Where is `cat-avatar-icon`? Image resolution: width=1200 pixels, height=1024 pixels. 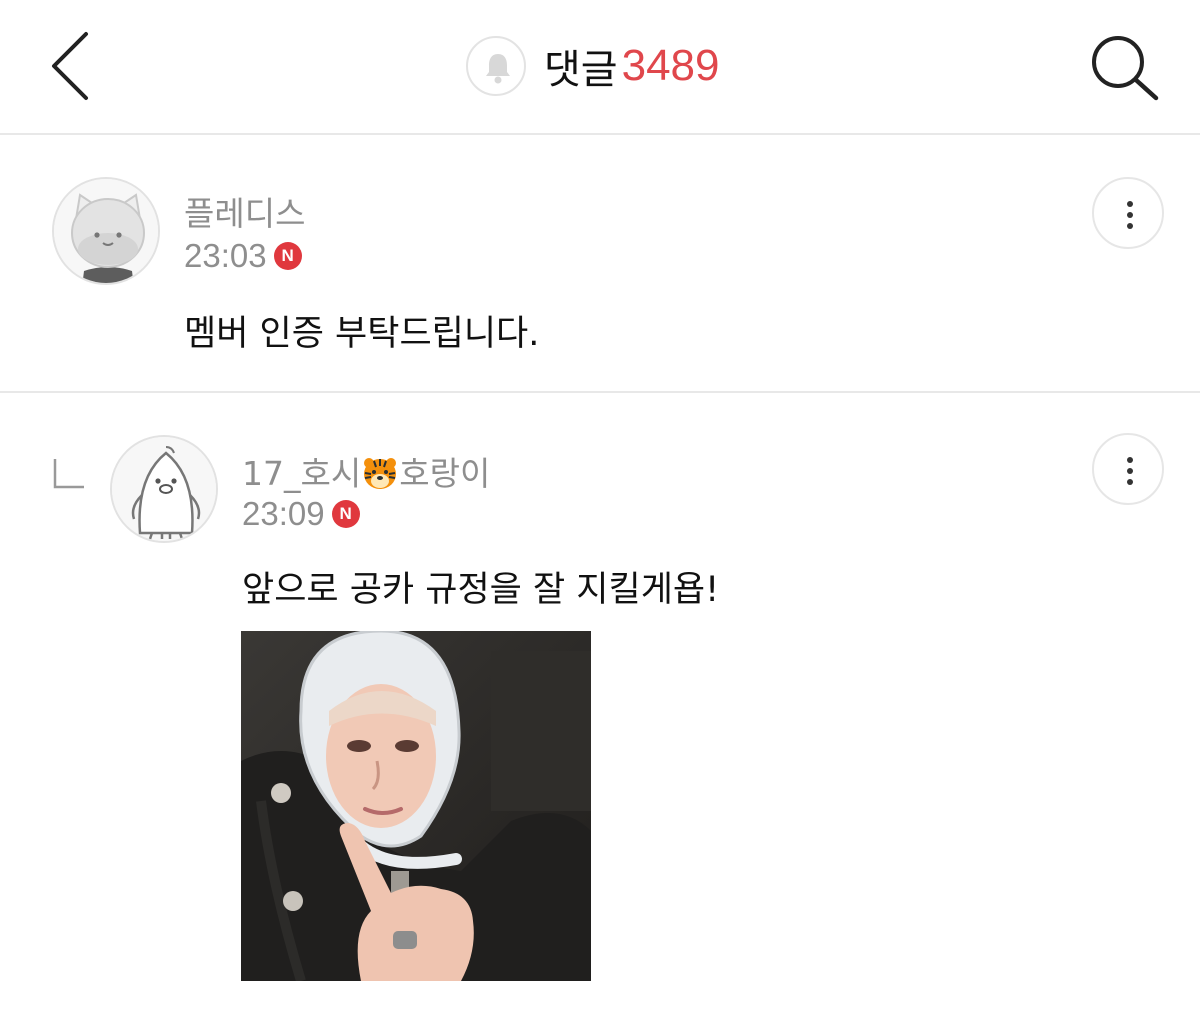
cat-avatar-icon is located at coordinates (106, 231).